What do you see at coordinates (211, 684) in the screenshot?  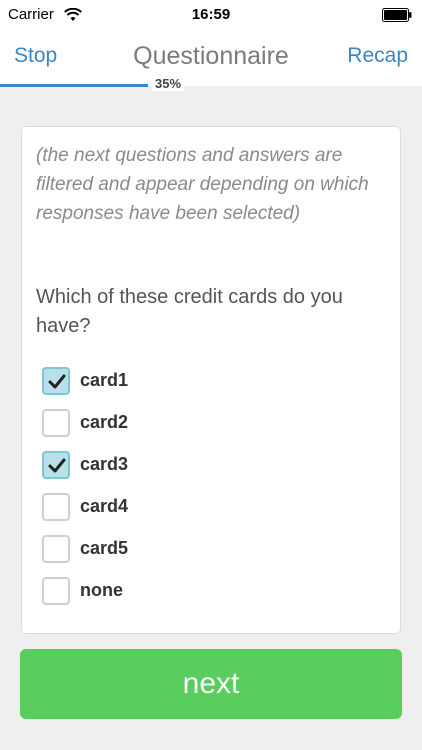 I see `next-button: next` at bounding box center [211, 684].